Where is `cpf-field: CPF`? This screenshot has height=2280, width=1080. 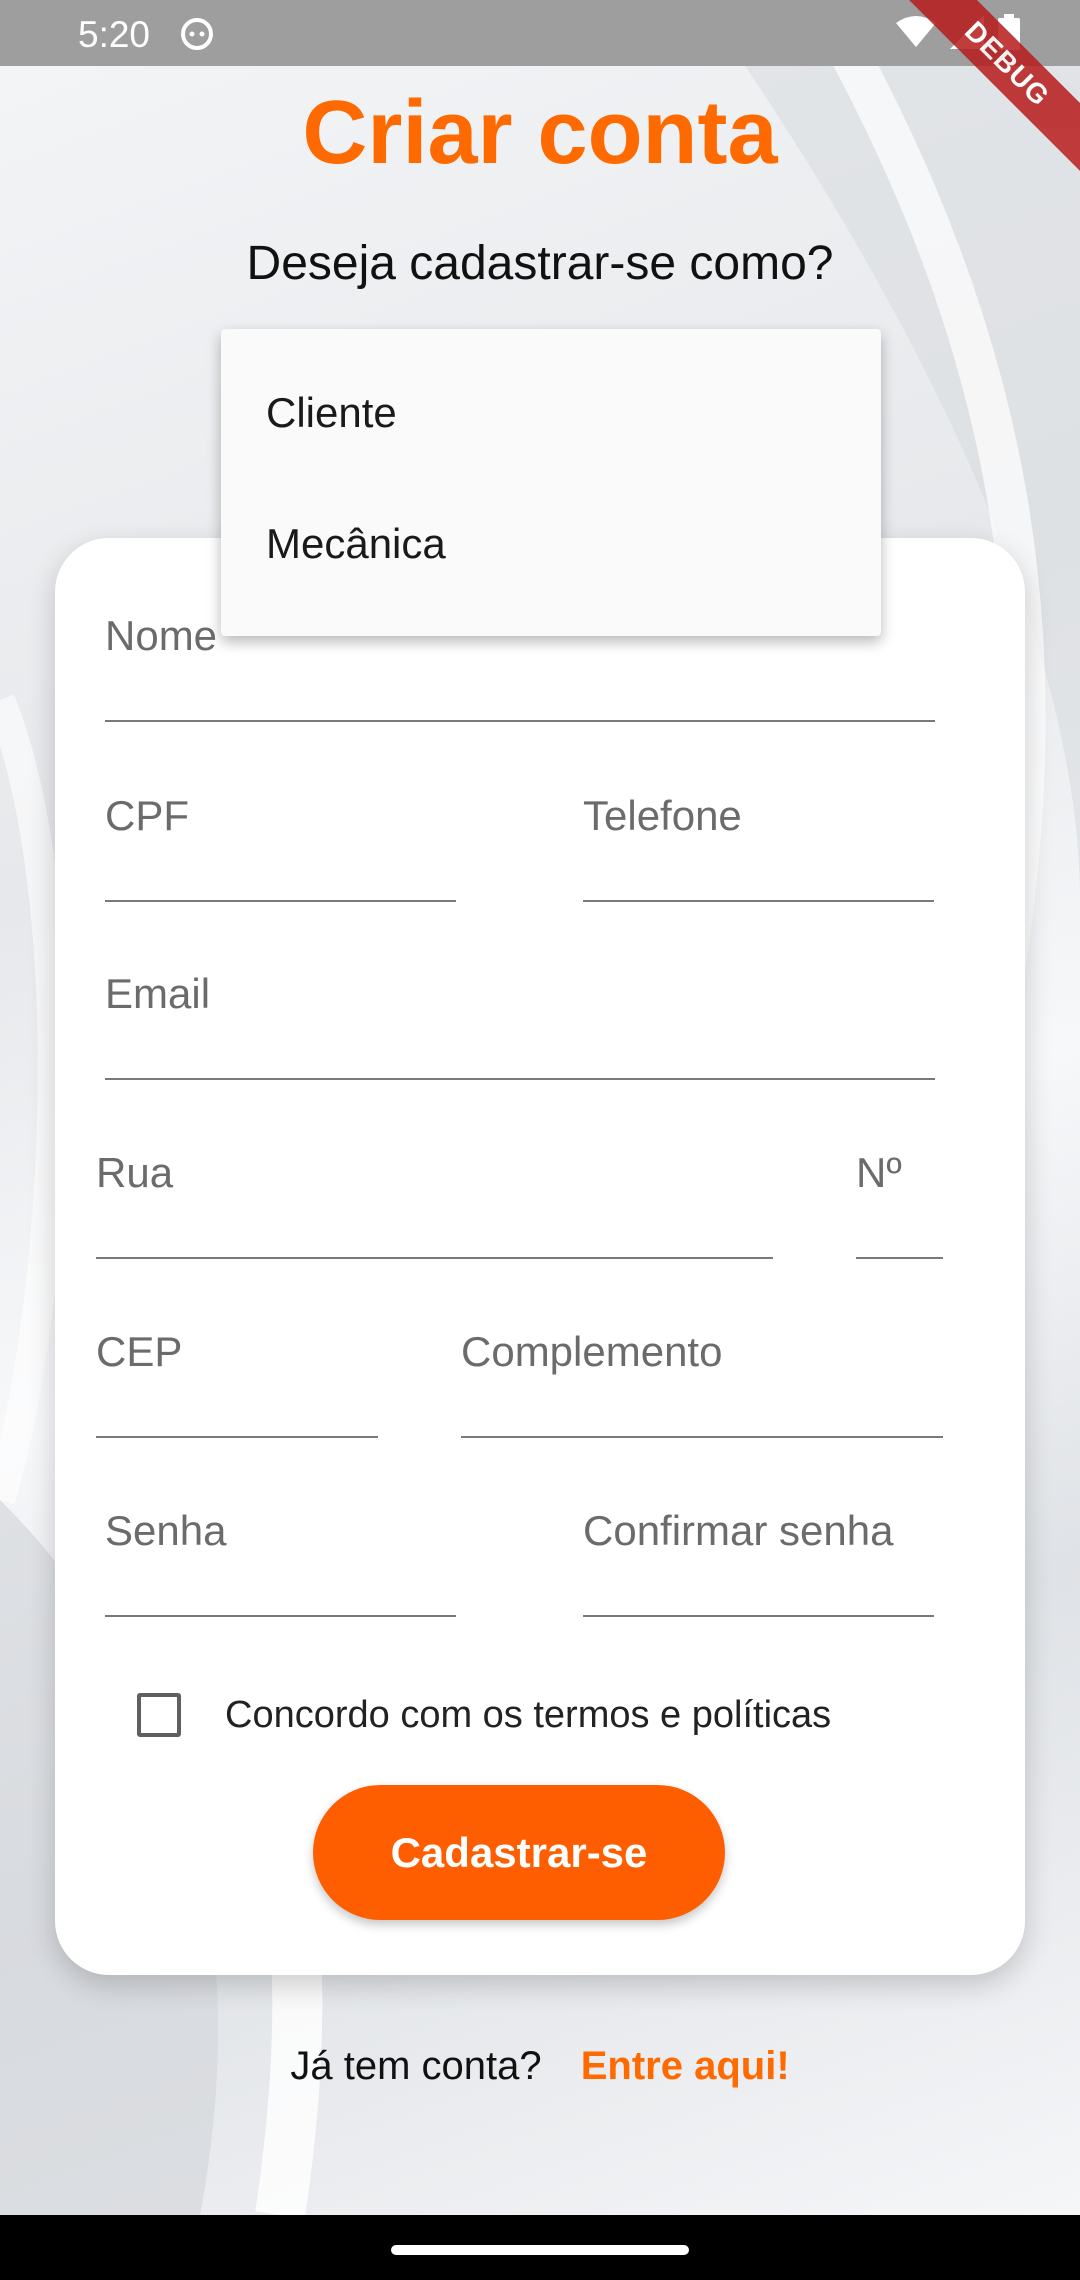 cpf-field: CPF is located at coordinates (280, 847).